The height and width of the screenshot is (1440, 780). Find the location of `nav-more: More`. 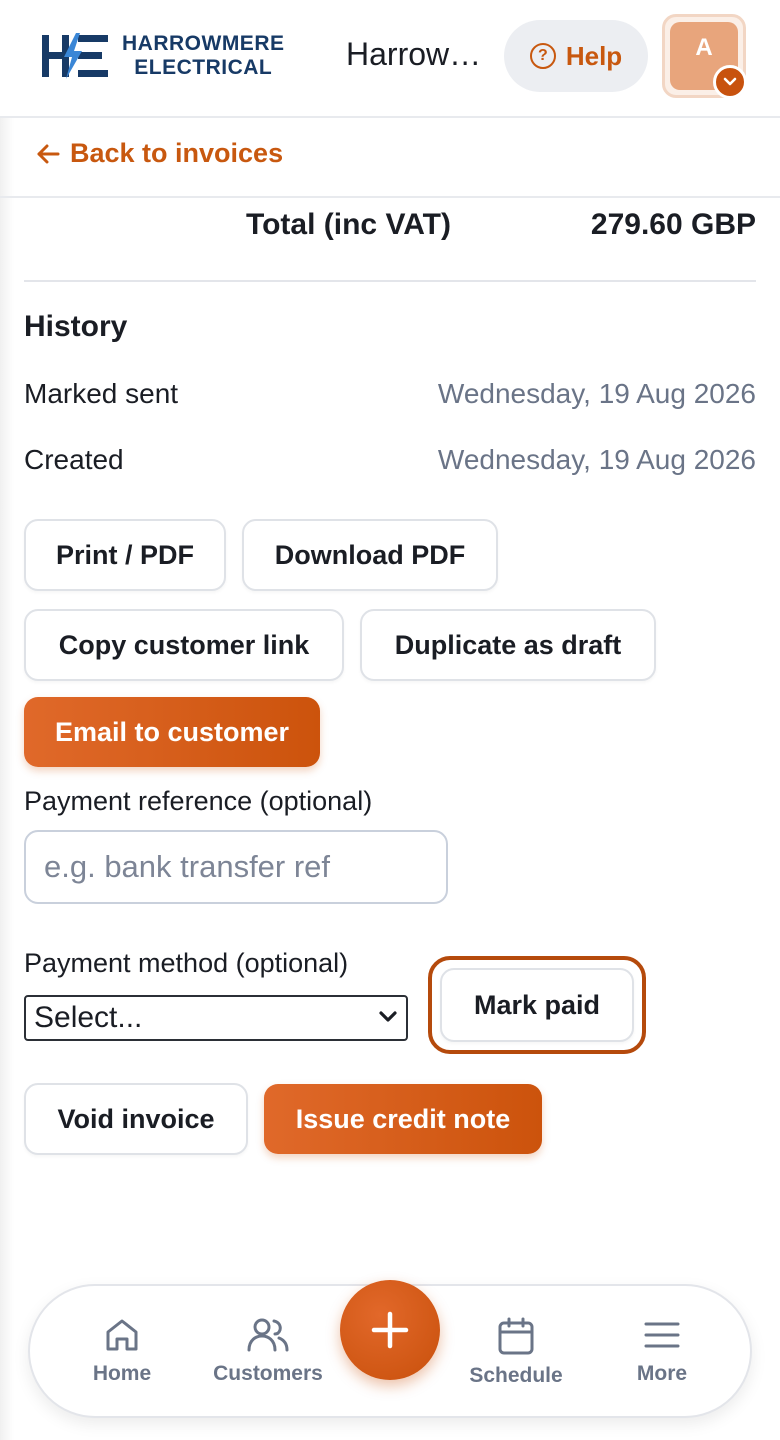

nav-more: More is located at coordinates (662, 1353).